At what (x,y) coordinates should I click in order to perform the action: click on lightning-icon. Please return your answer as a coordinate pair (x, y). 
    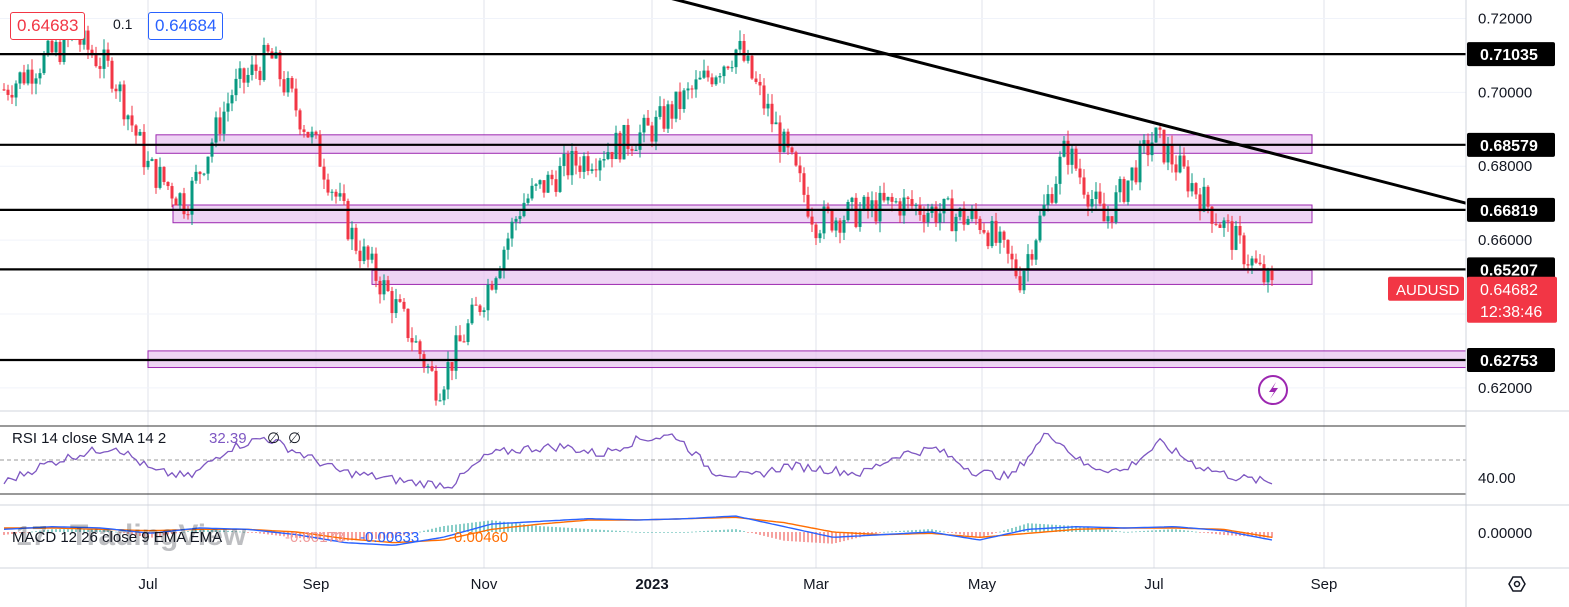
    Looking at the image, I should click on (1273, 390).